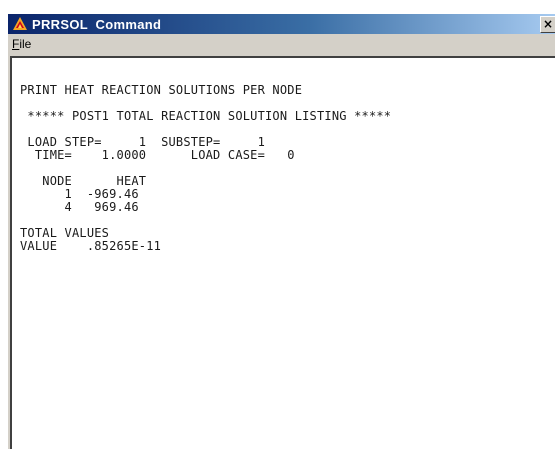 The image size is (555, 449). What do you see at coordinates (281, 24) in the screenshot?
I see `title-bar: PRRSOL Command ×` at bounding box center [281, 24].